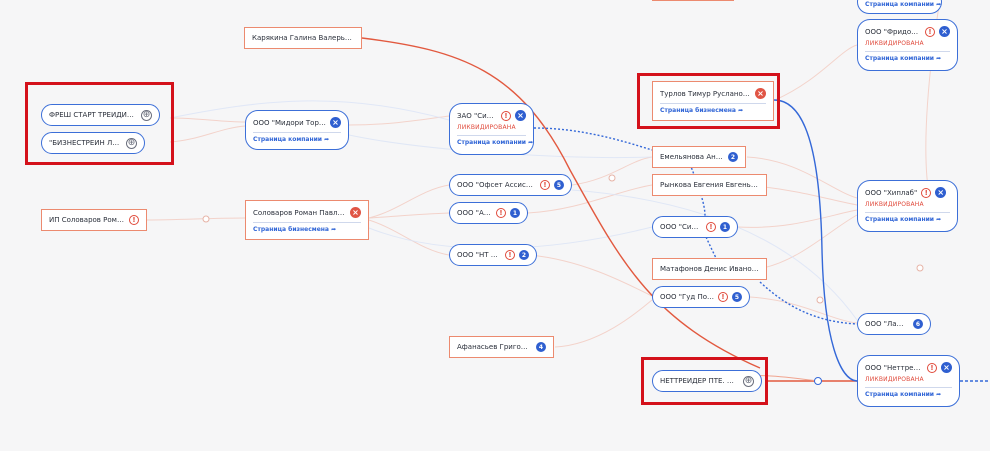 This screenshot has height=451, width=990. Describe the element at coordinates (307, 229) in the screenshot. I see `businessman-page-link: Страница бизнесмена ➦` at that location.